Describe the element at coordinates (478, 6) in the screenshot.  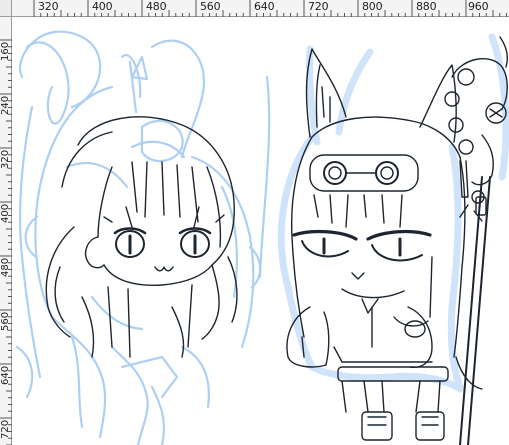
I see `ruler-label-960: 960` at that location.